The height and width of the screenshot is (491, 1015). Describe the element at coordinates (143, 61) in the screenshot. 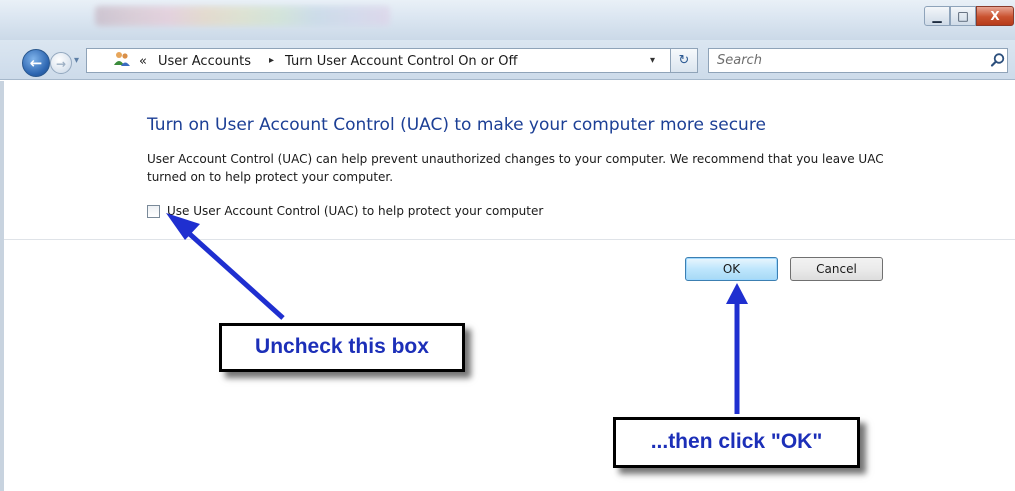

I see `breadcrumb-overflow: «` at that location.